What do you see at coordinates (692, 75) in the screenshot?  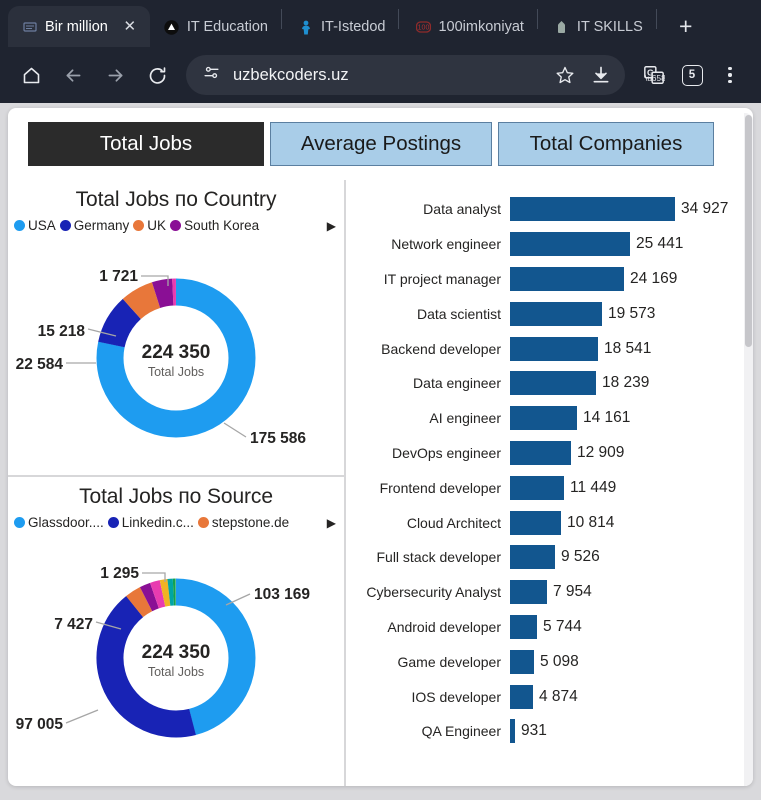 I see `tab-count-button: 5` at bounding box center [692, 75].